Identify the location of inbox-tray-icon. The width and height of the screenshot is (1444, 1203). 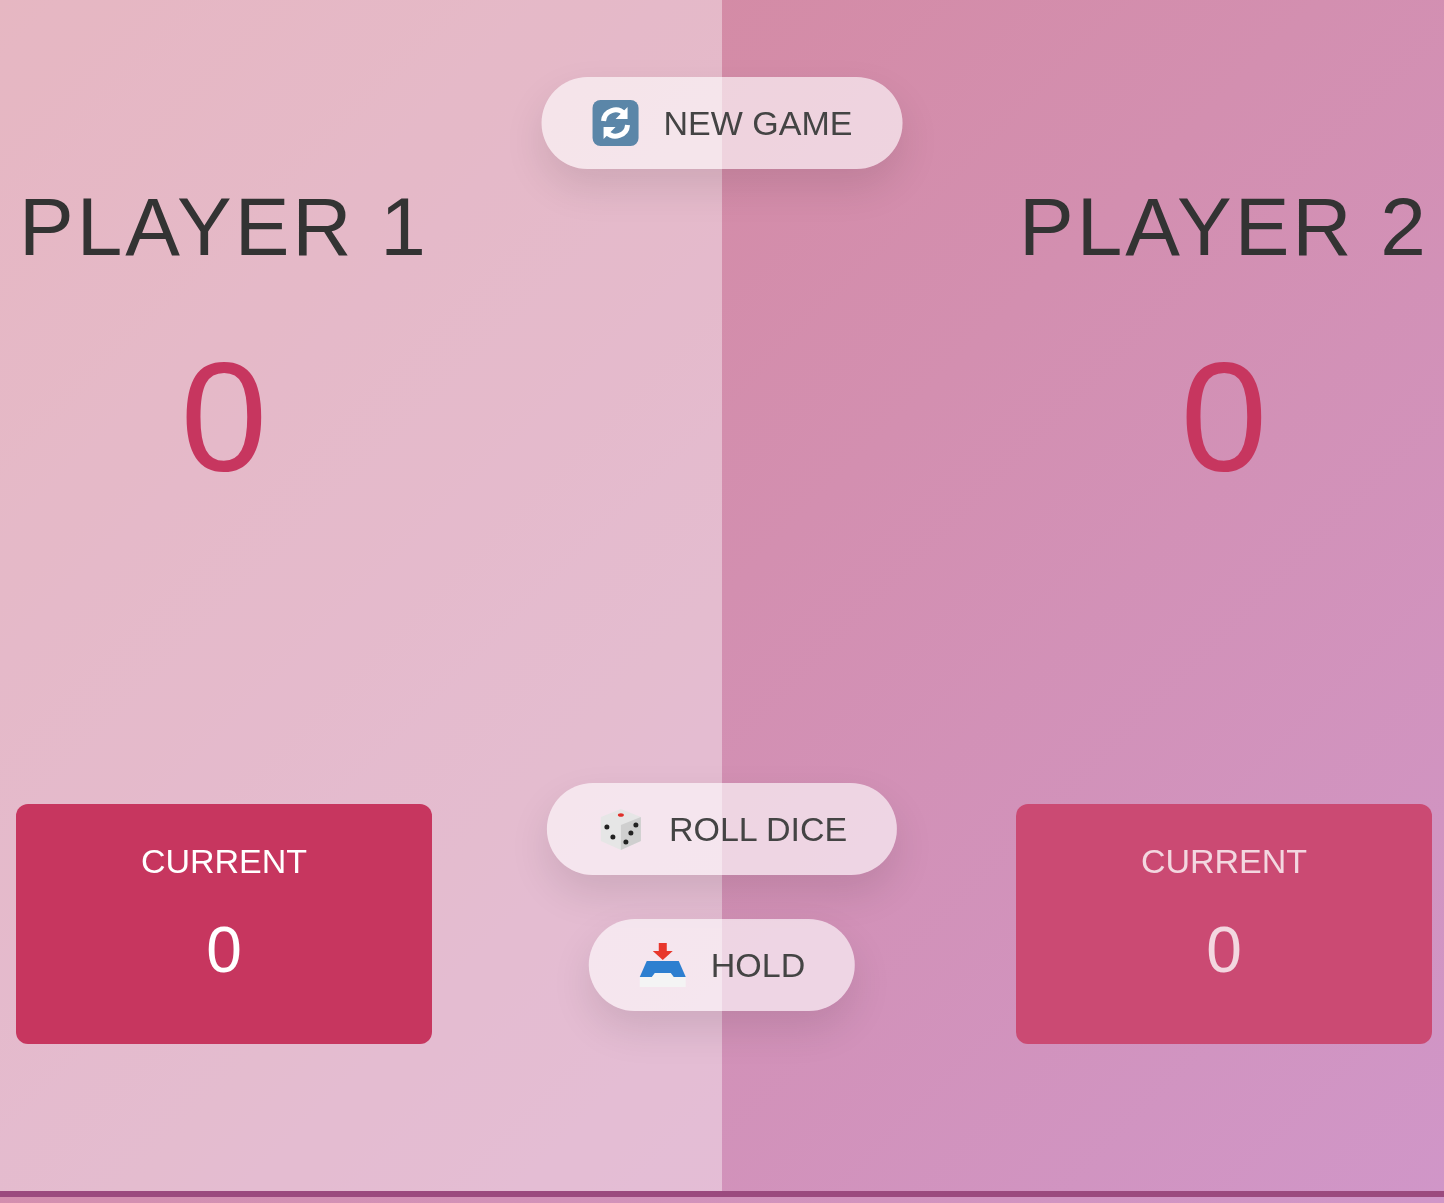
(662, 965).